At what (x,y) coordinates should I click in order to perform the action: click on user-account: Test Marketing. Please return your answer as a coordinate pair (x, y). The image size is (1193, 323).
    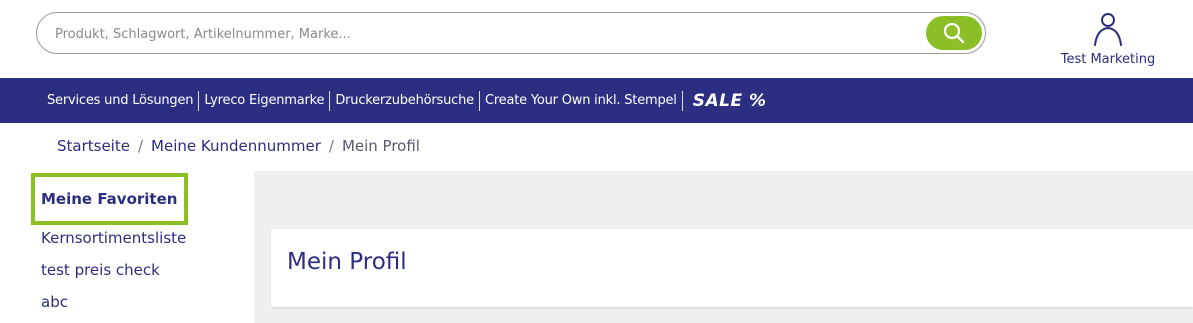
    Looking at the image, I should click on (1108, 42).